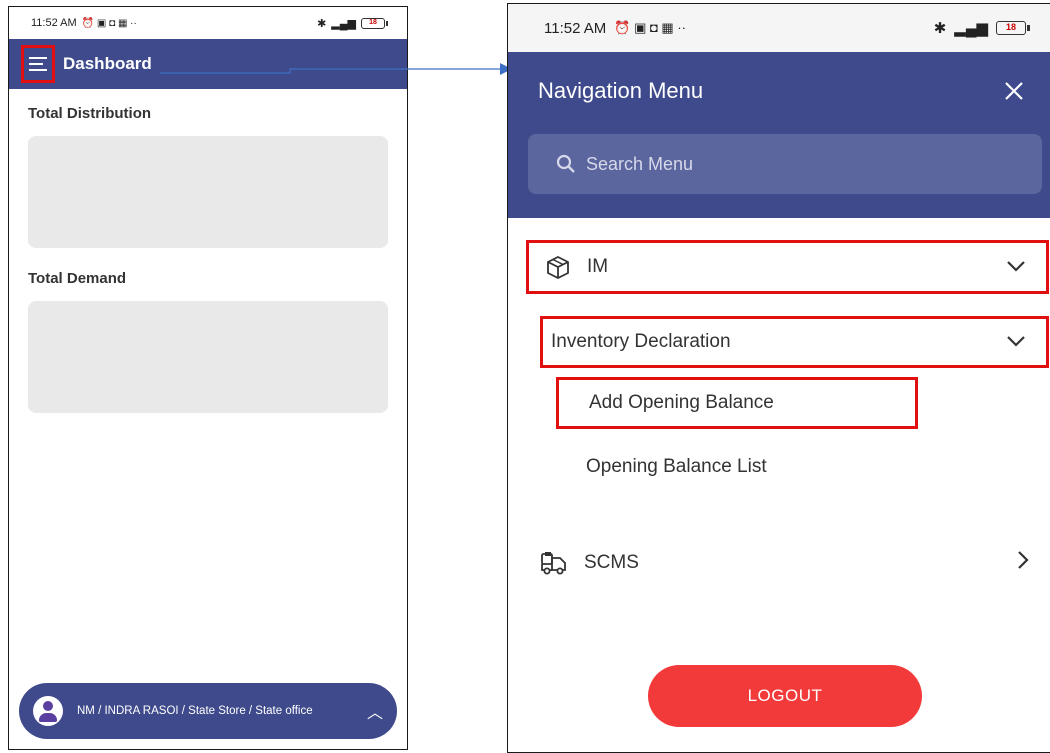 This screenshot has width=1050, height=753. What do you see at coordinates (90, 113) in the screenshot?
I see `total-distribution-title: Total Distribution` at bounding box center [90, 113].